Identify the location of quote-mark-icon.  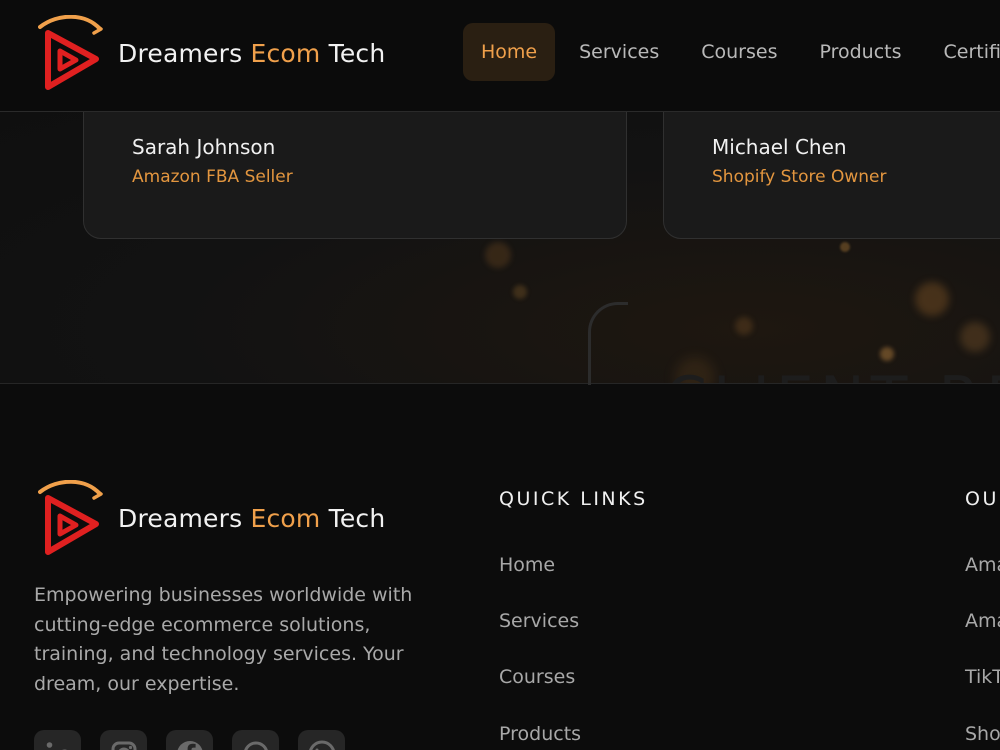
(608, 347).